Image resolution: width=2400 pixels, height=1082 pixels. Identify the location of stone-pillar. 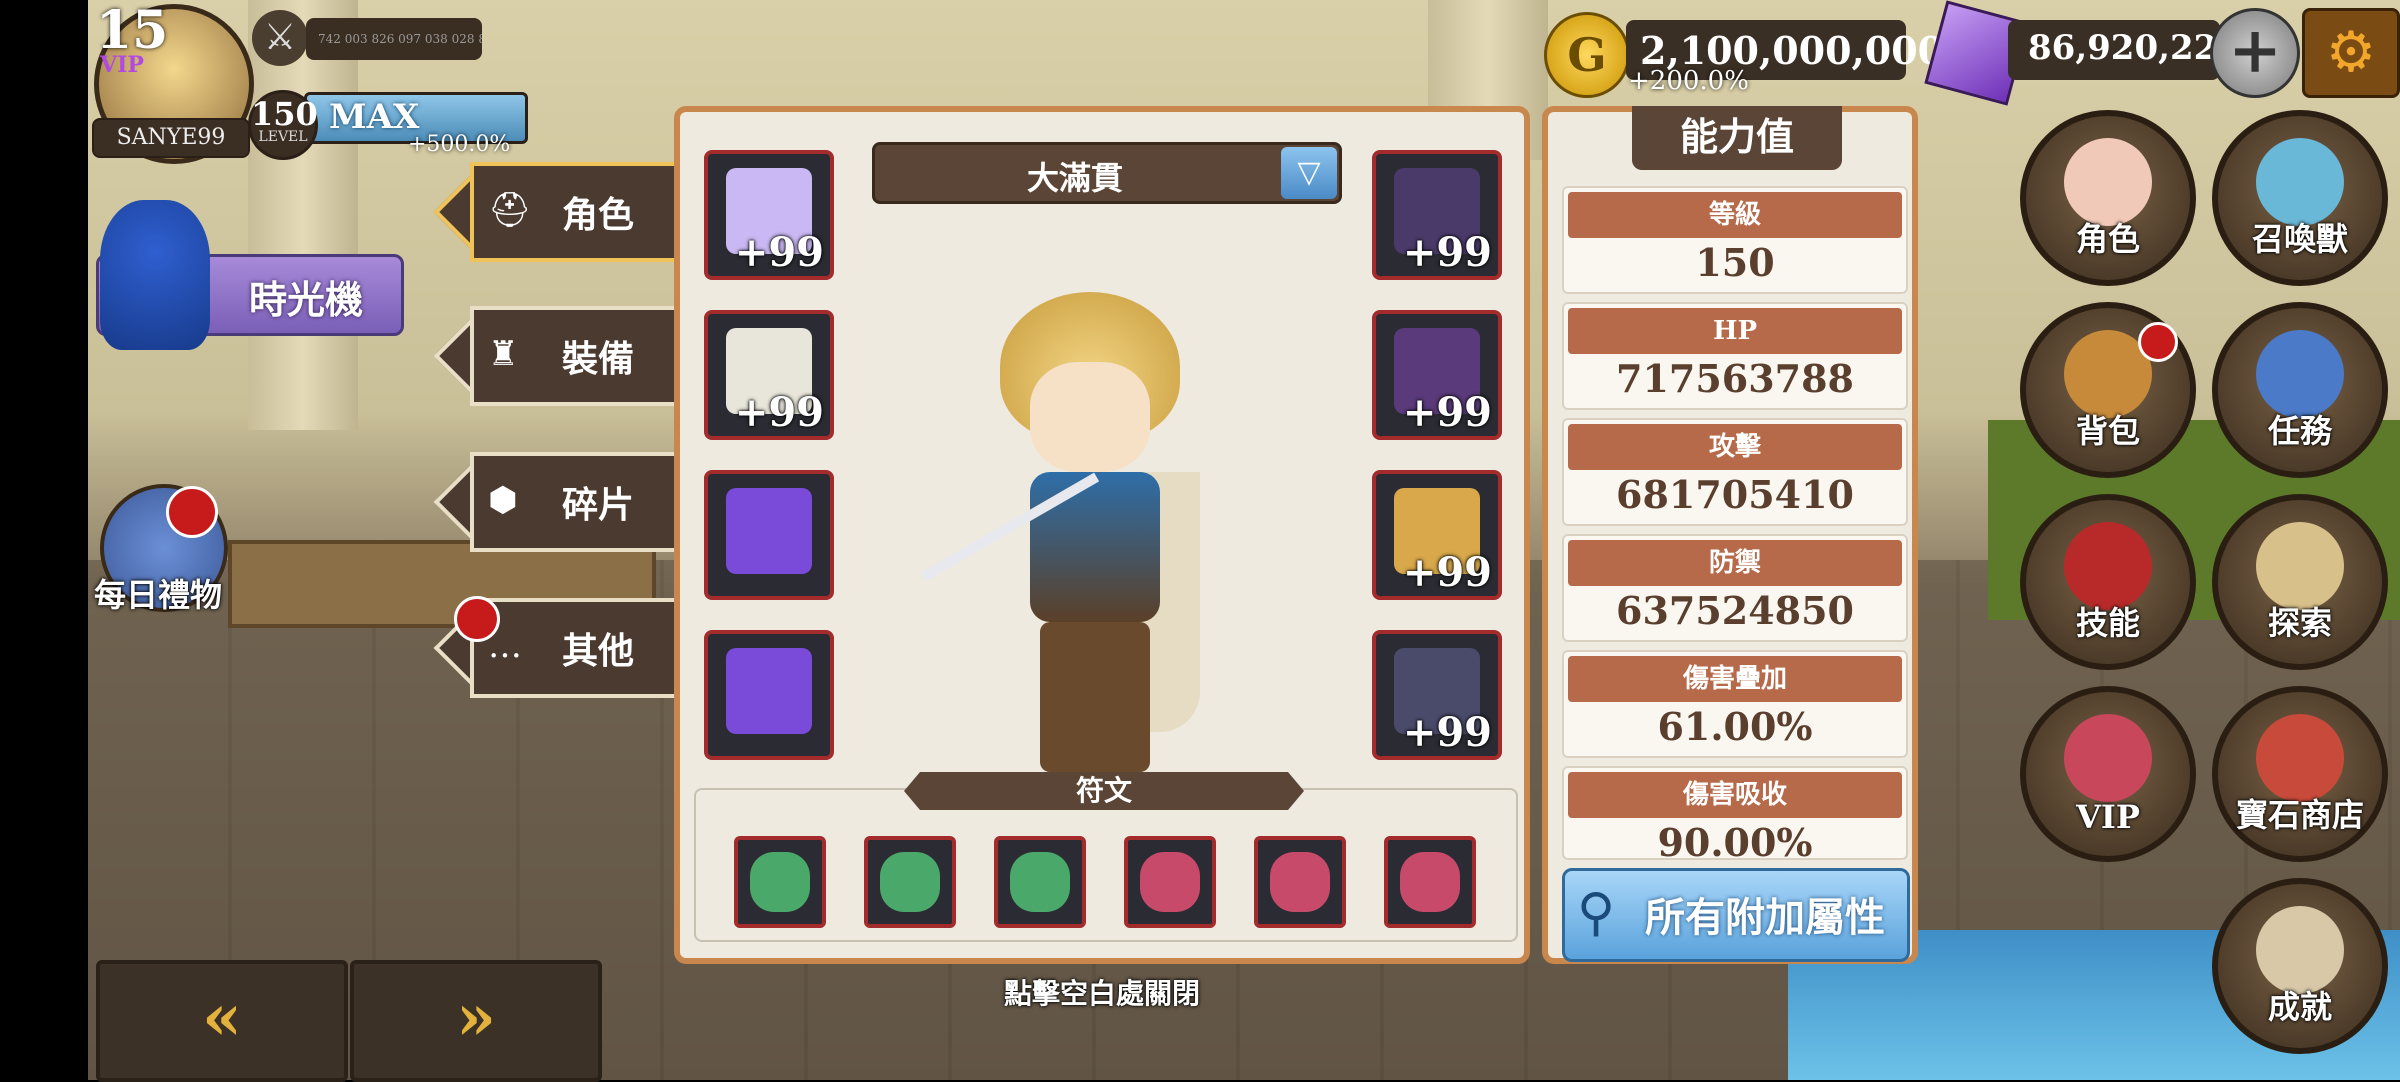
(303, 215).